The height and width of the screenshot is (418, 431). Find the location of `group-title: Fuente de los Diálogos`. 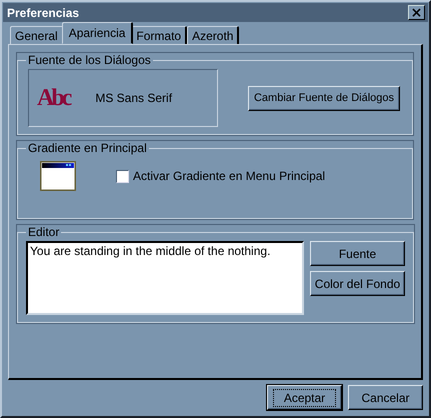

group-title: Fuente de los Diálogos is located at coordinates (89, 60).